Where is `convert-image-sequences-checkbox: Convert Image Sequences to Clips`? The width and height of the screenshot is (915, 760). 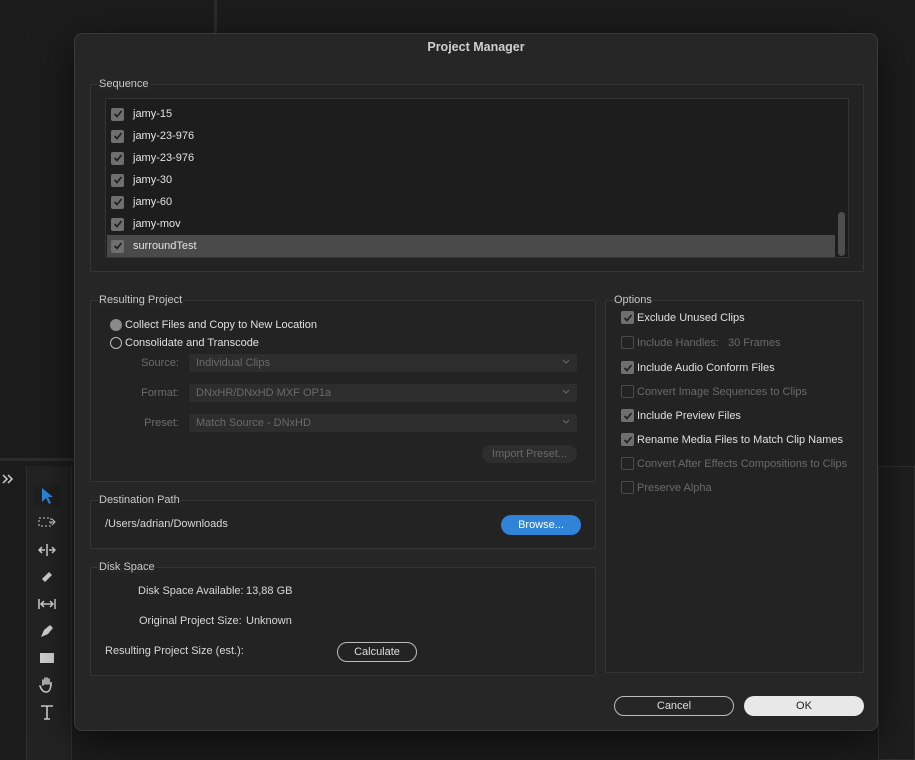
convert-image-sequences-checkbox: Convert Image Sequences to Clips is located at coordinates (714, 391).